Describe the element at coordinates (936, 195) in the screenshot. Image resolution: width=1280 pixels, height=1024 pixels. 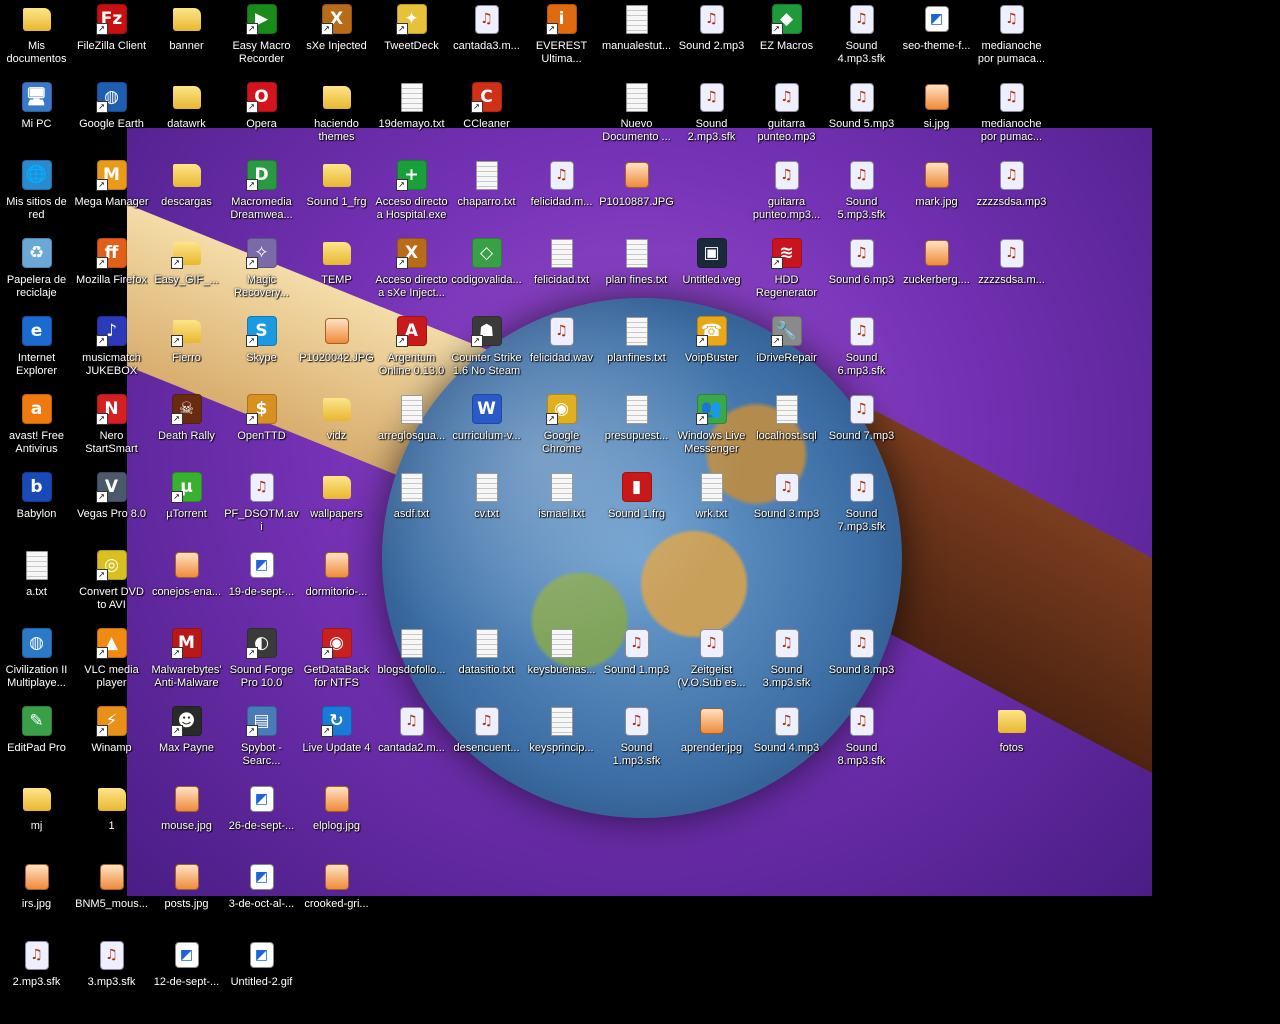
I see `desktop-icon: mark.jpg` at that location.